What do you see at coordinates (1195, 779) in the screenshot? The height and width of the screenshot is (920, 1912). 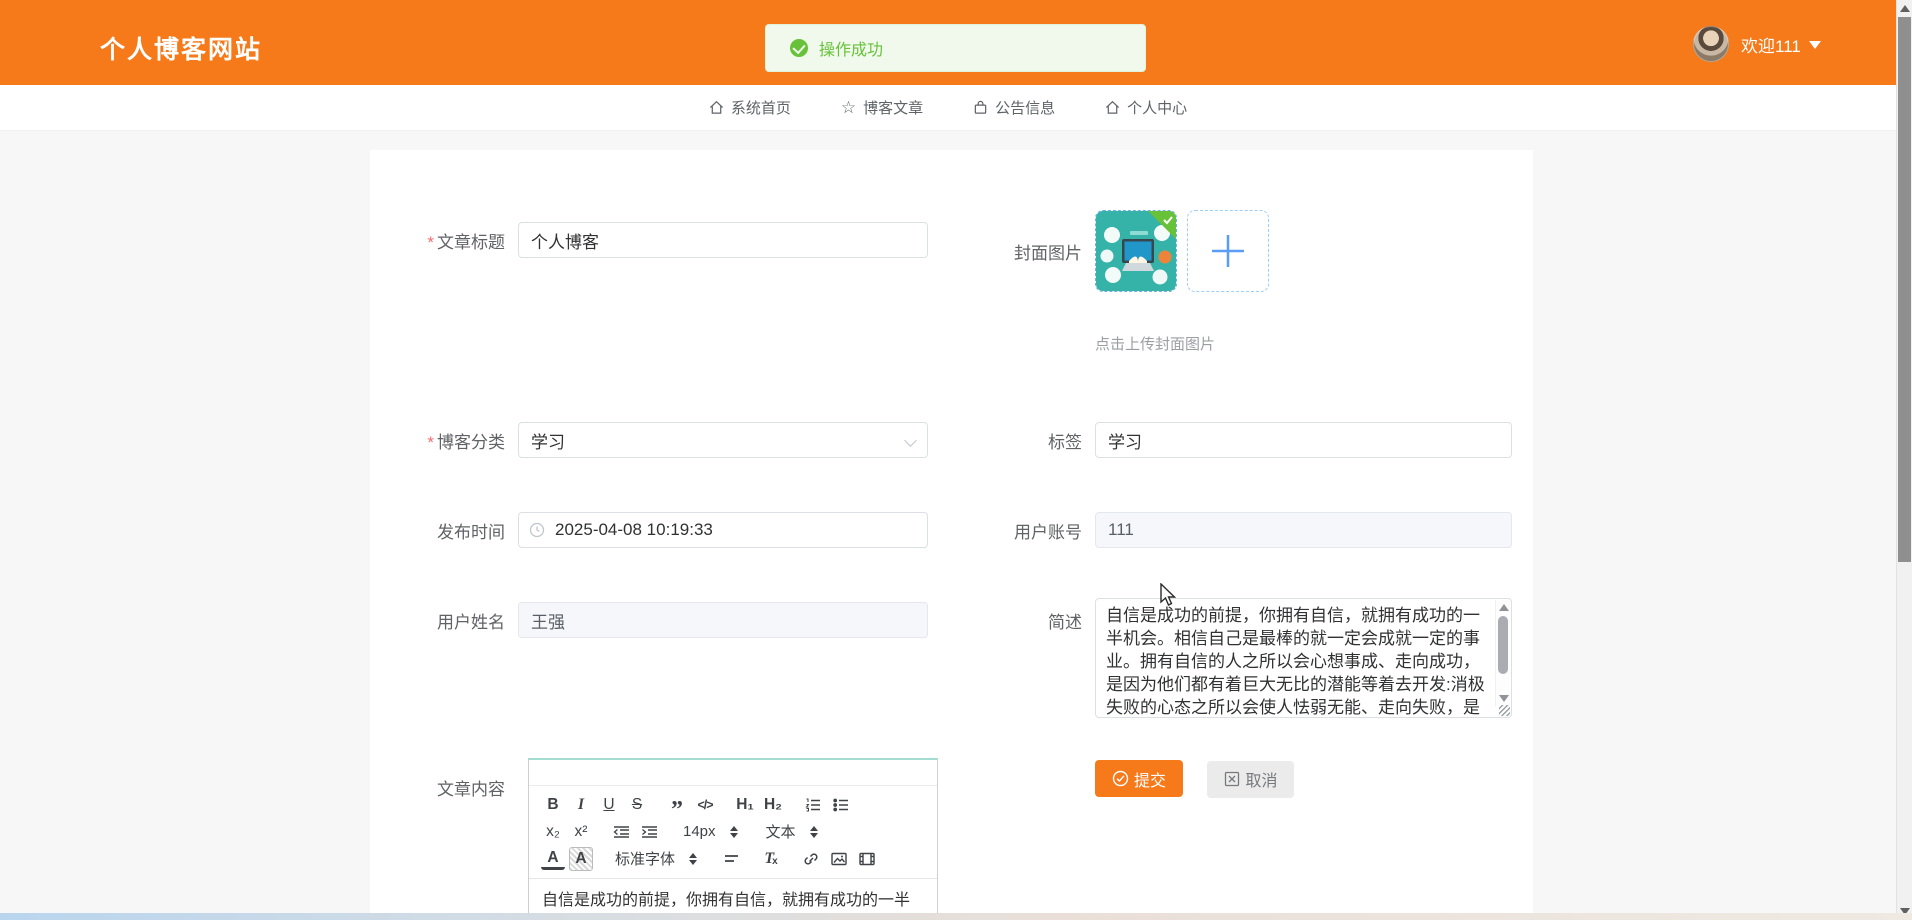 I see `form-actions: 提交 取消` at bounding box center [1195, 779].